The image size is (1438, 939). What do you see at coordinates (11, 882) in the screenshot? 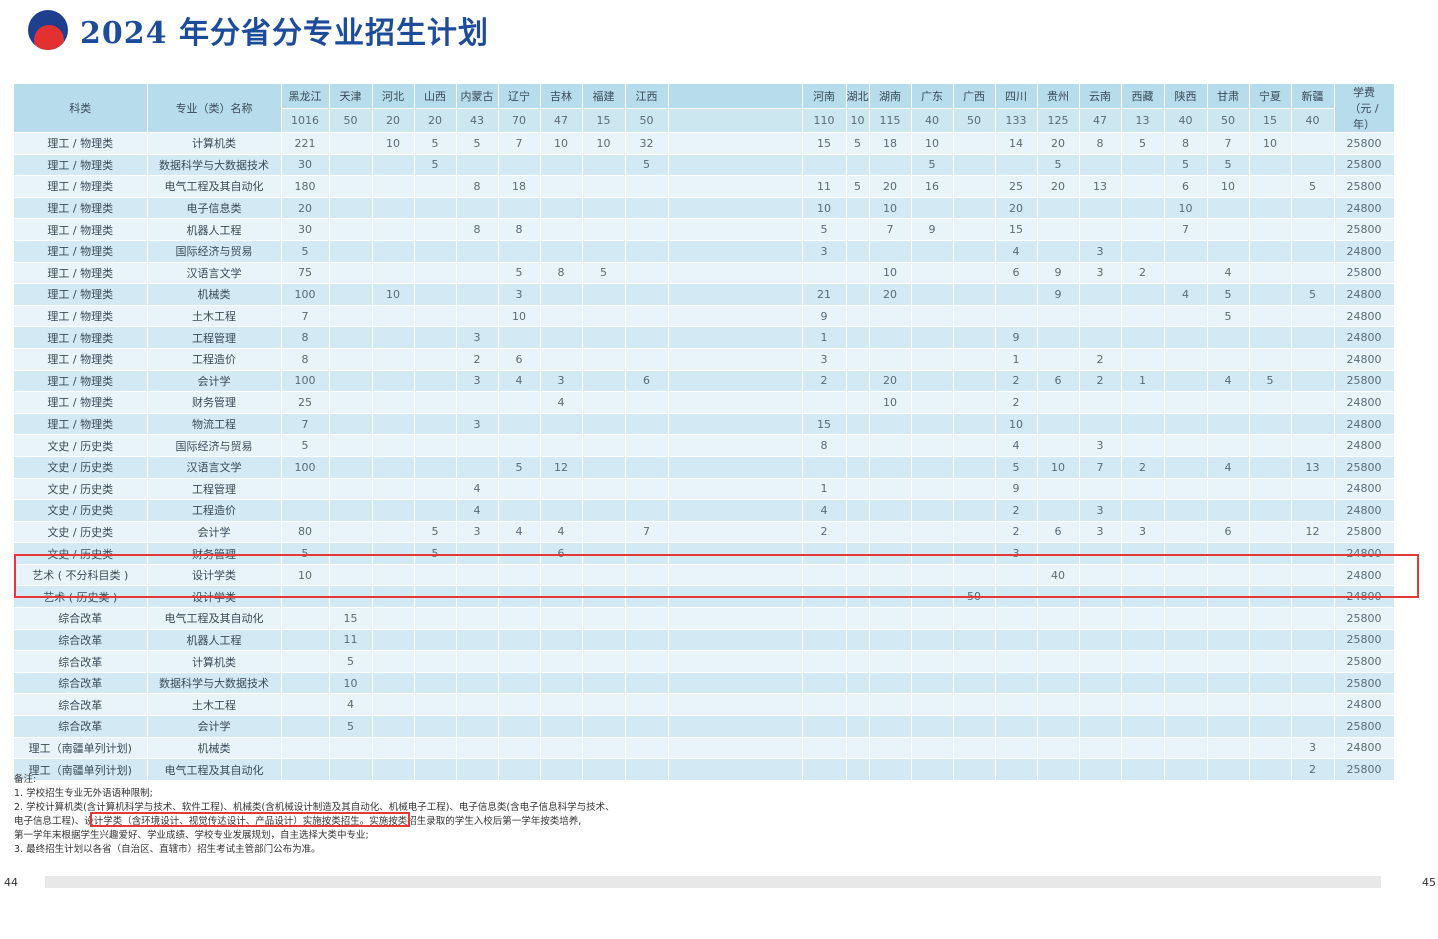
I see `page-number-left: 44` at bounding box center [11, 882].